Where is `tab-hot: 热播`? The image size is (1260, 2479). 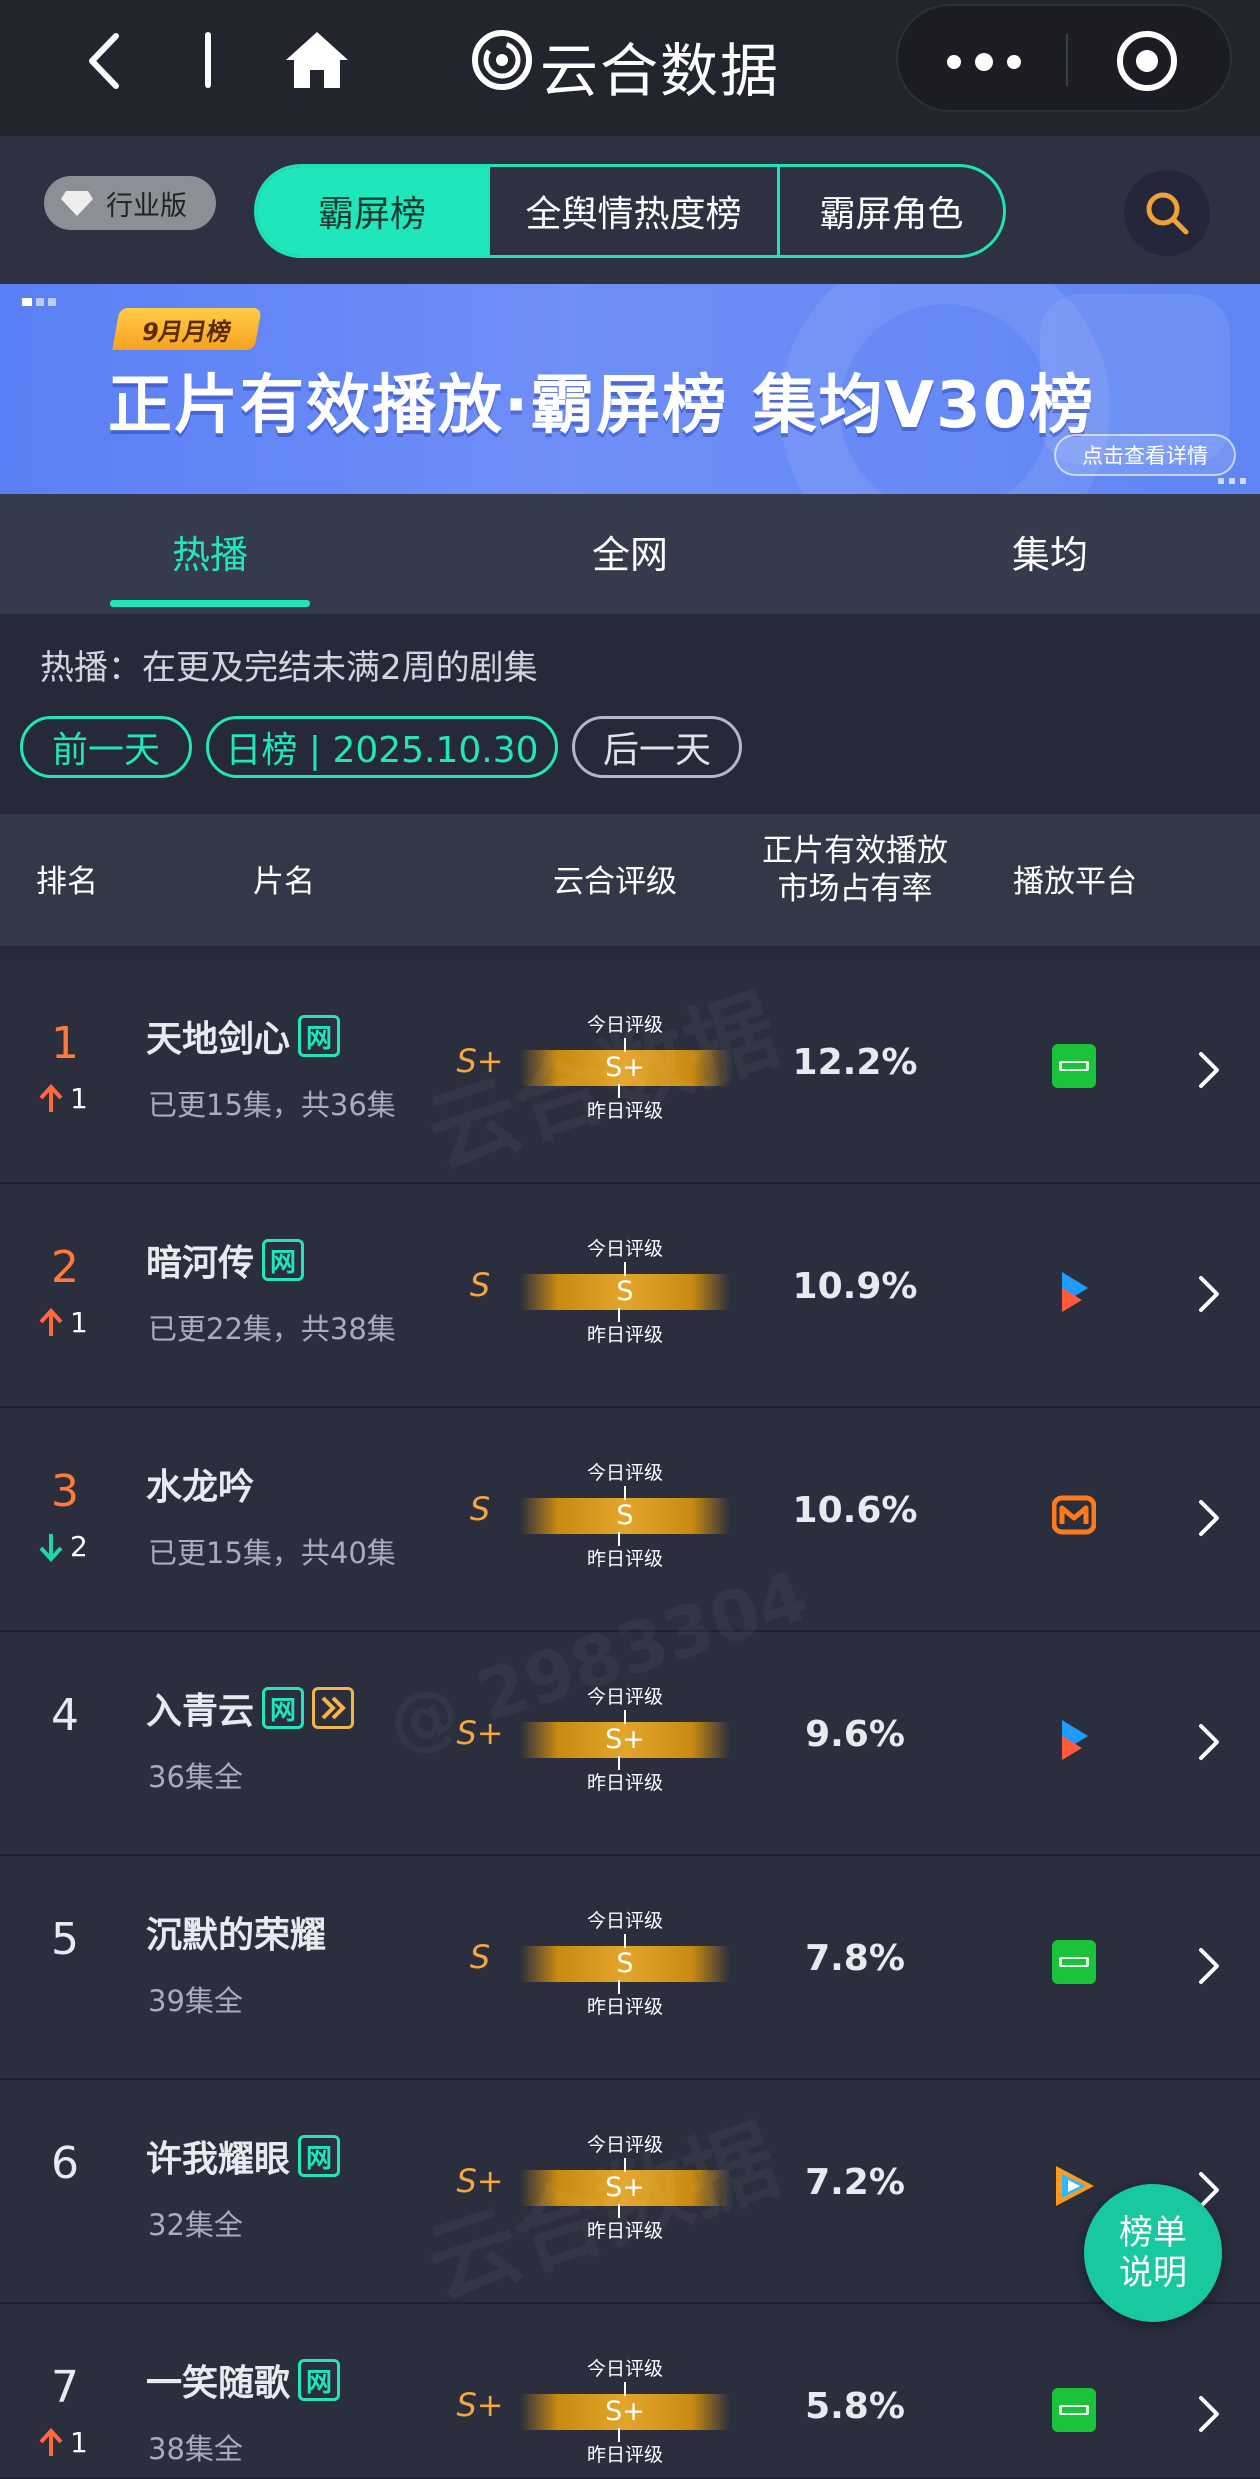 tab-hot: 热播 is located at coordinates (210, 551).